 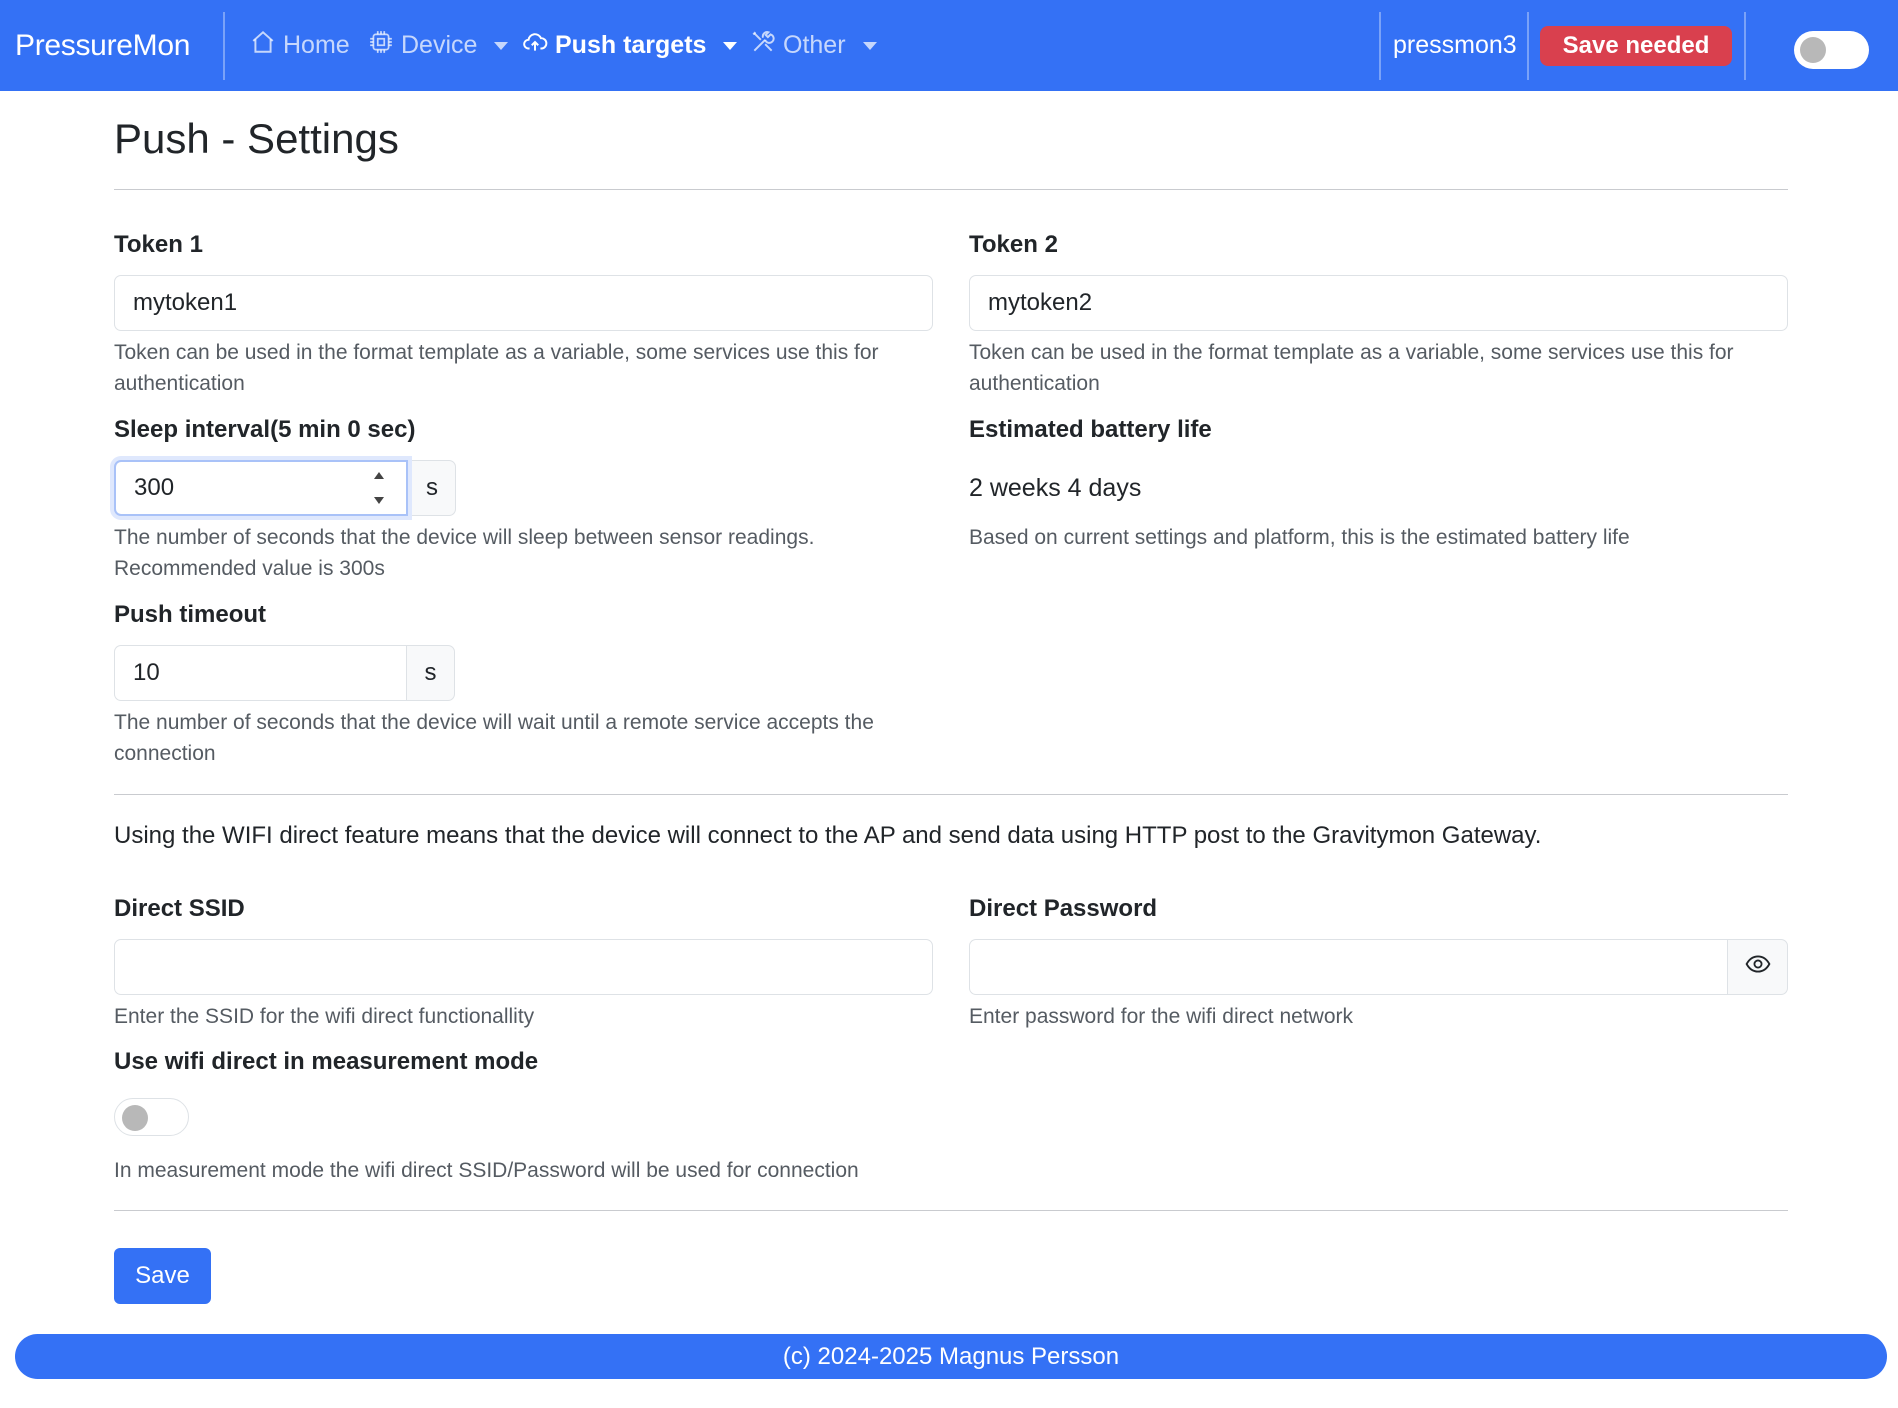 I want to click on wifi-direct-mode-toggle, so click(x=151, y=1117).